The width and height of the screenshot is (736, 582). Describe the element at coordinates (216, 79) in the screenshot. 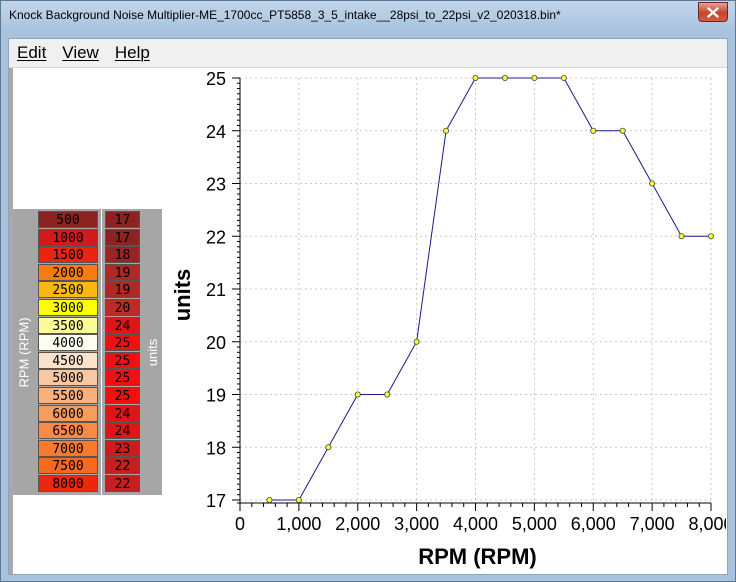

I see `y-tick-label: 25` at that location.